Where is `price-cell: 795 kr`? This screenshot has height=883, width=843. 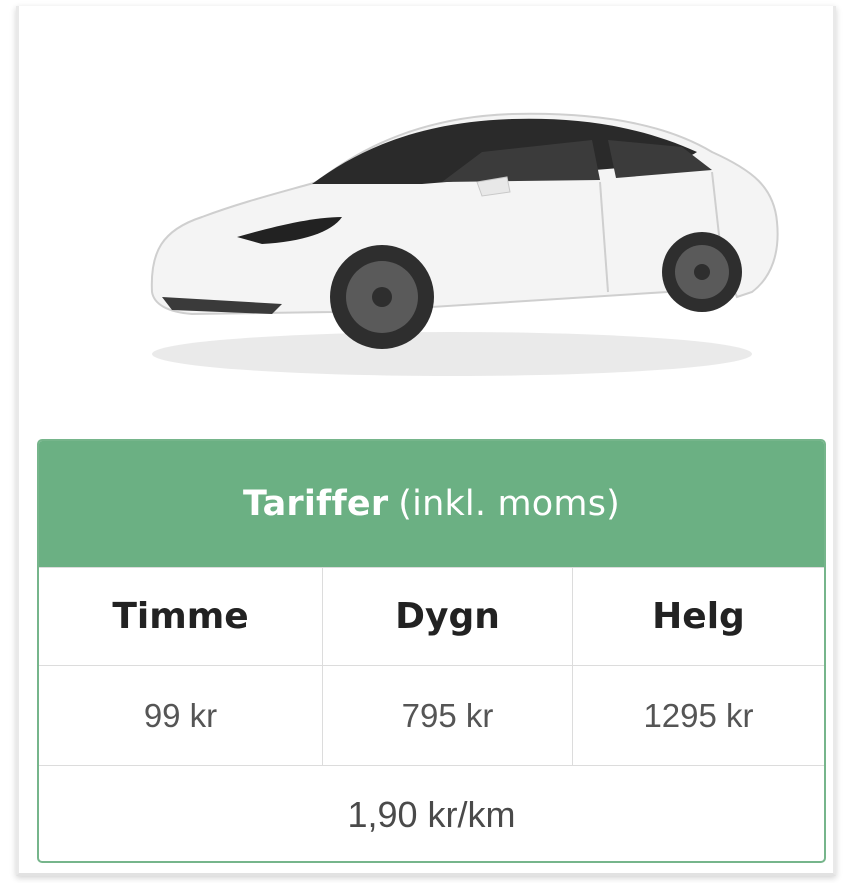
price-cell: 795 kr is located at coordinates (448, 715).